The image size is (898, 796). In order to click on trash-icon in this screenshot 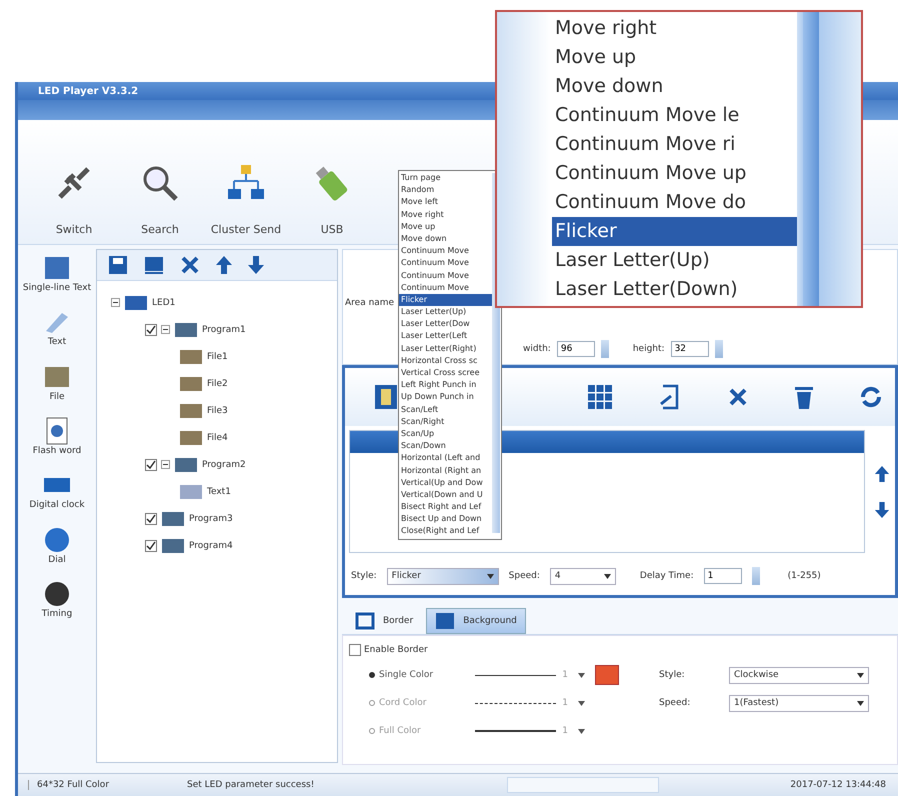, I will do `click(804, 397)`.